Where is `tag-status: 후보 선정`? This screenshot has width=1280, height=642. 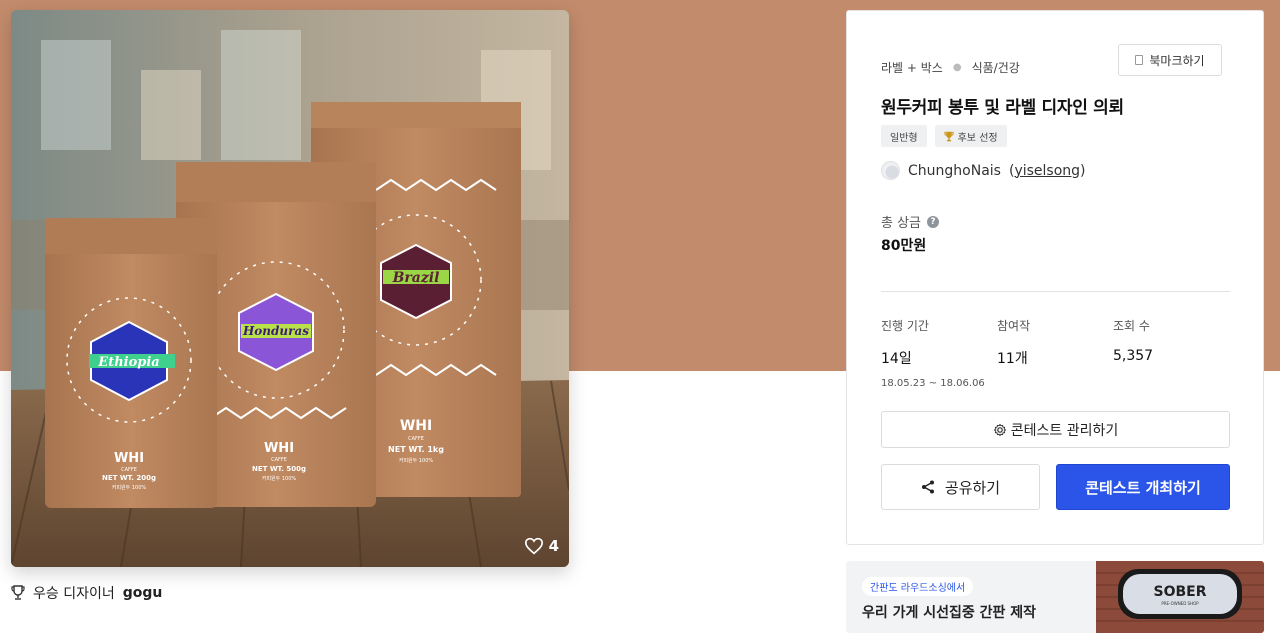
tag-status: 후보 선정 is located at coordinates (970, 136).